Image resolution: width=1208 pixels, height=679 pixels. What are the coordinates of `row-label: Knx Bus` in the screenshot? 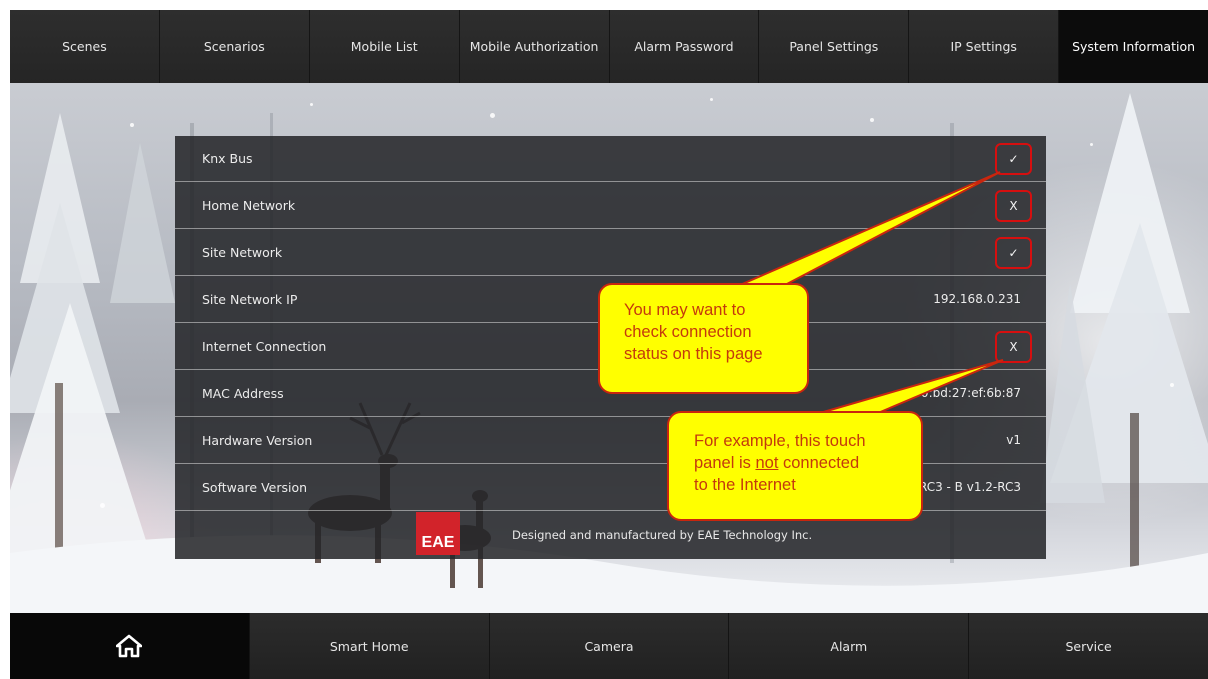 It's located at (227, 158).